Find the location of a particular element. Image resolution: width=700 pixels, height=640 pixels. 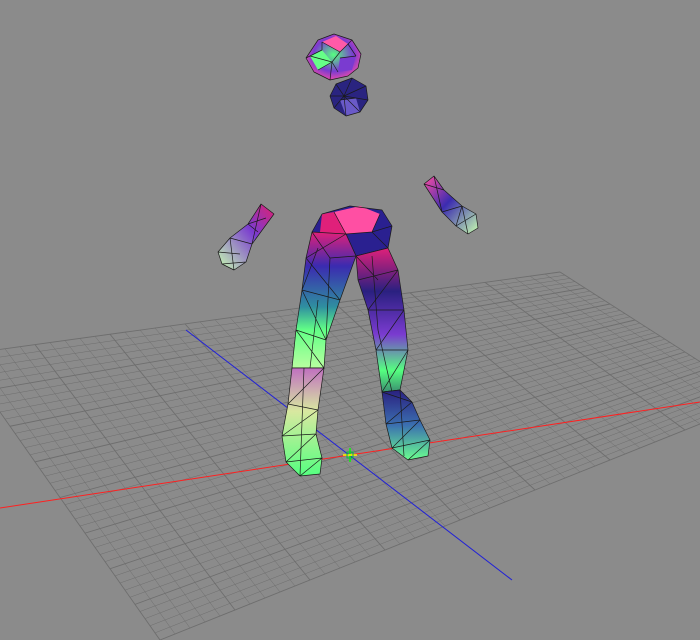

left-forearm is located at coordinates (246, 237).